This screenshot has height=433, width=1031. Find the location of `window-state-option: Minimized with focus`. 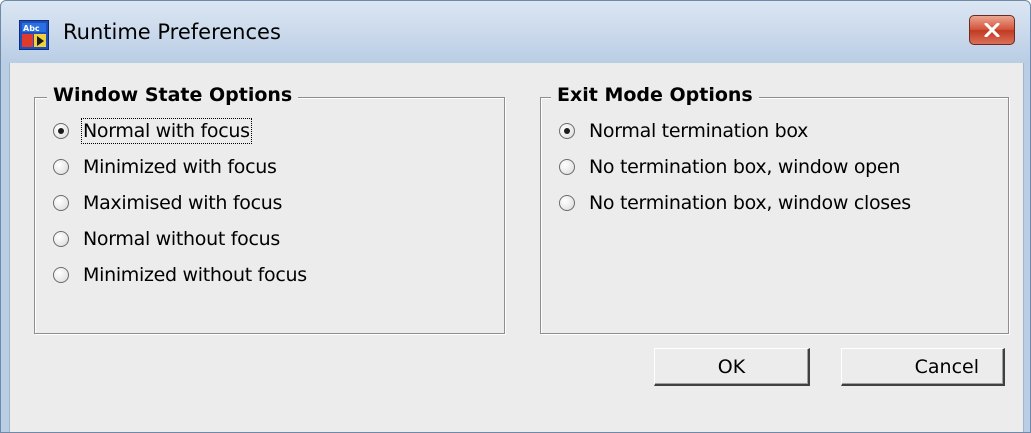

window-state-option: Minimized with focus is located at coordinates (165, 167).